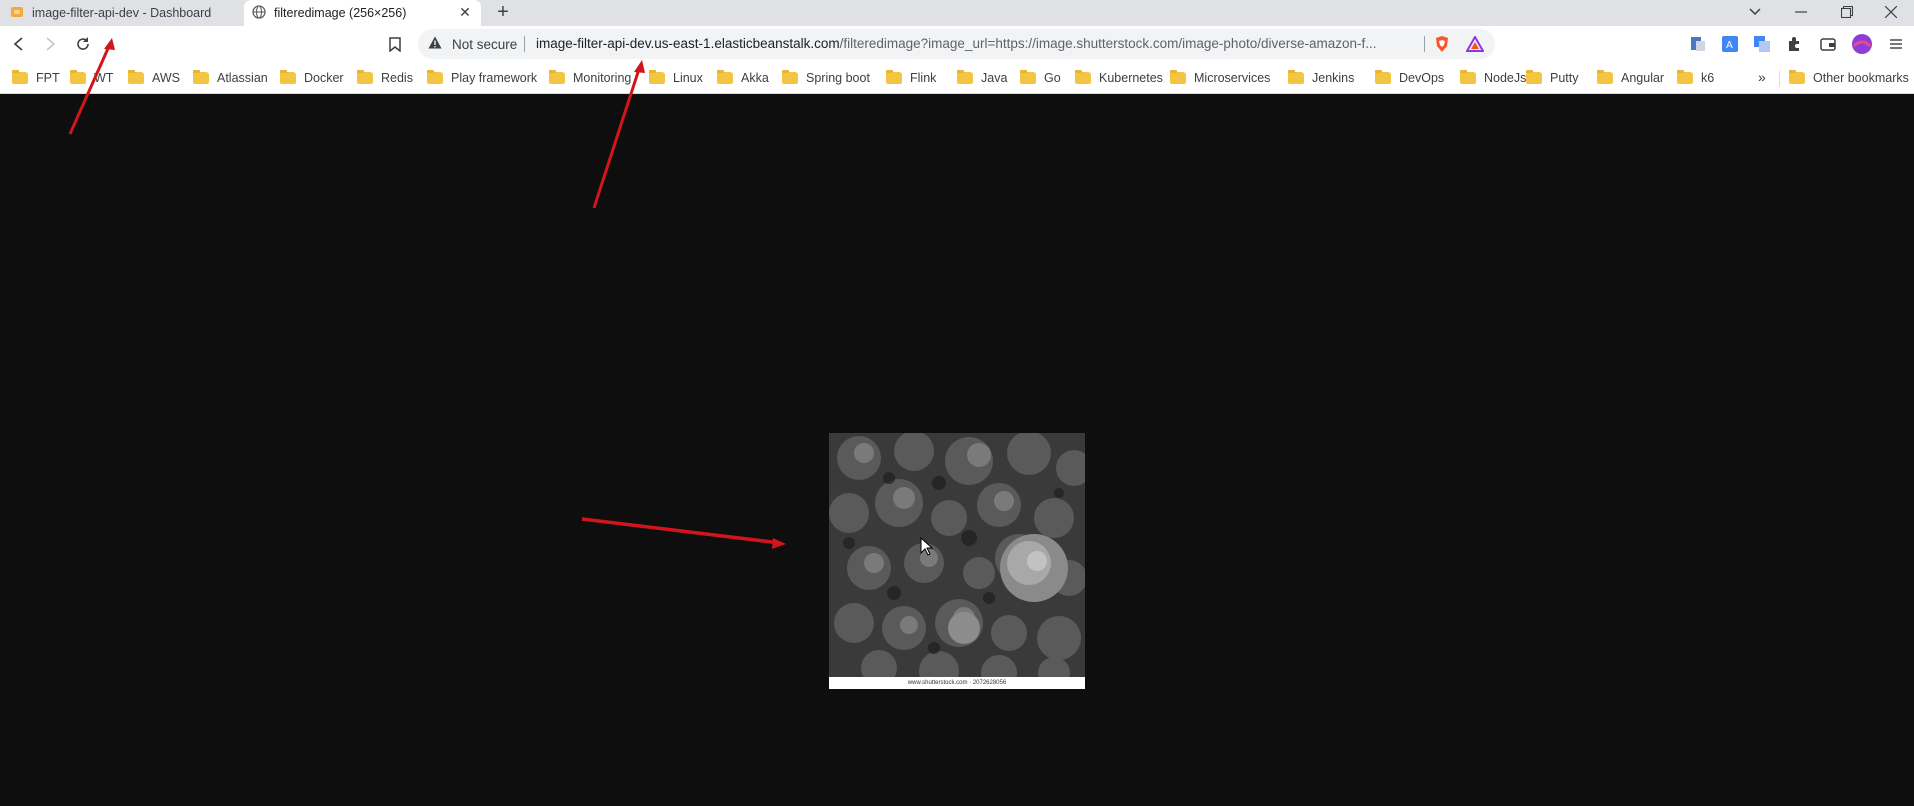 The image size is (1914, 806). I want to click on bookmark-folder: Docker, so click(312, 78).